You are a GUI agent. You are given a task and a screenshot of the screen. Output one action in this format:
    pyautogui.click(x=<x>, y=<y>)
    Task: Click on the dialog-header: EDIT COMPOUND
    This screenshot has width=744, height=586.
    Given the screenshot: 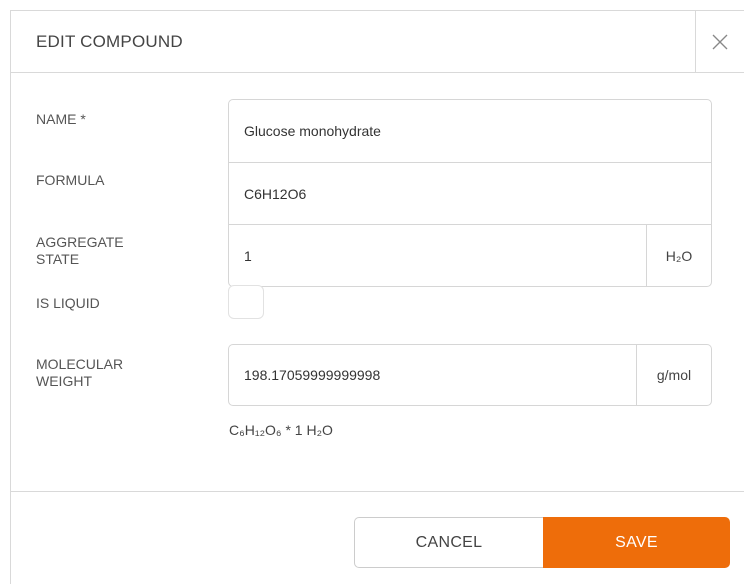 What is the action you would take?
    pyautogui.click(x=377, y=42)
    